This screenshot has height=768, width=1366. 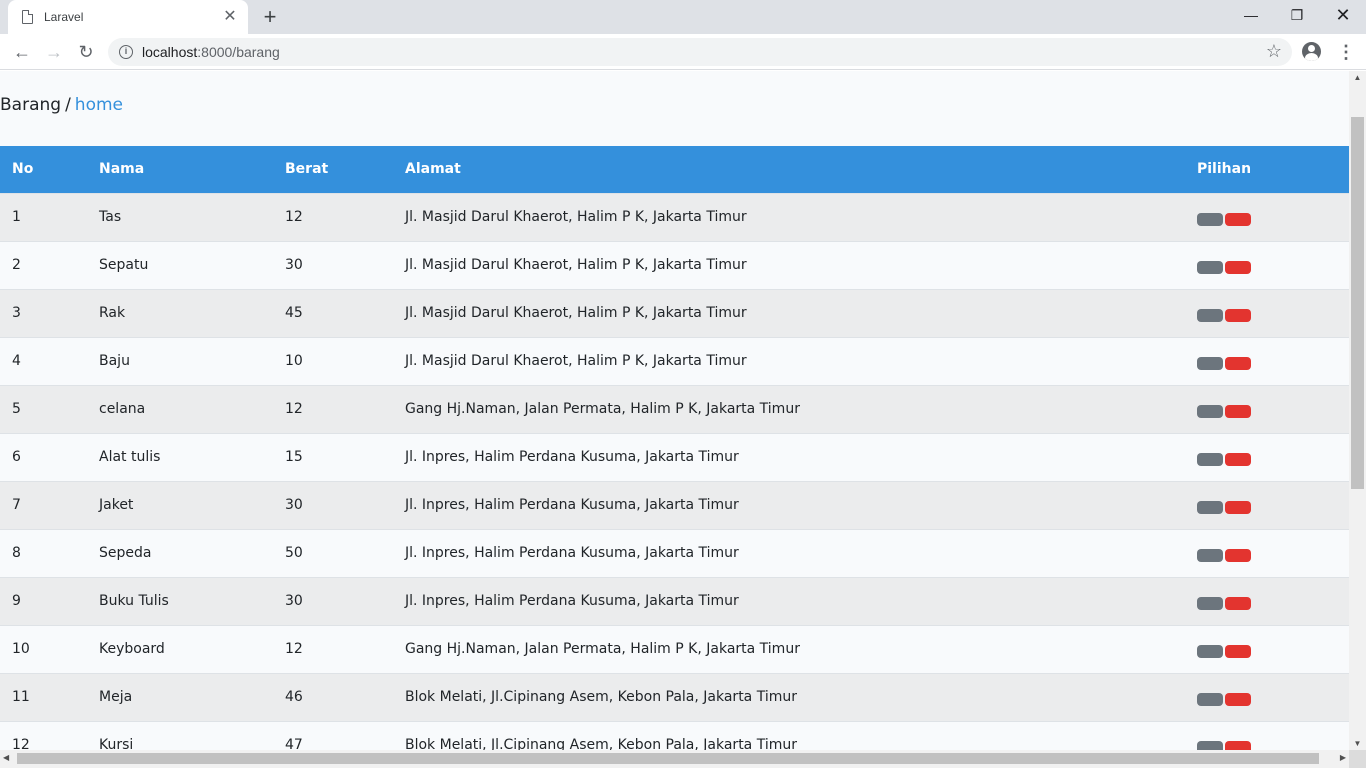 I want to click on scroll-left-icon: ◀, so click(x=6, y=757).